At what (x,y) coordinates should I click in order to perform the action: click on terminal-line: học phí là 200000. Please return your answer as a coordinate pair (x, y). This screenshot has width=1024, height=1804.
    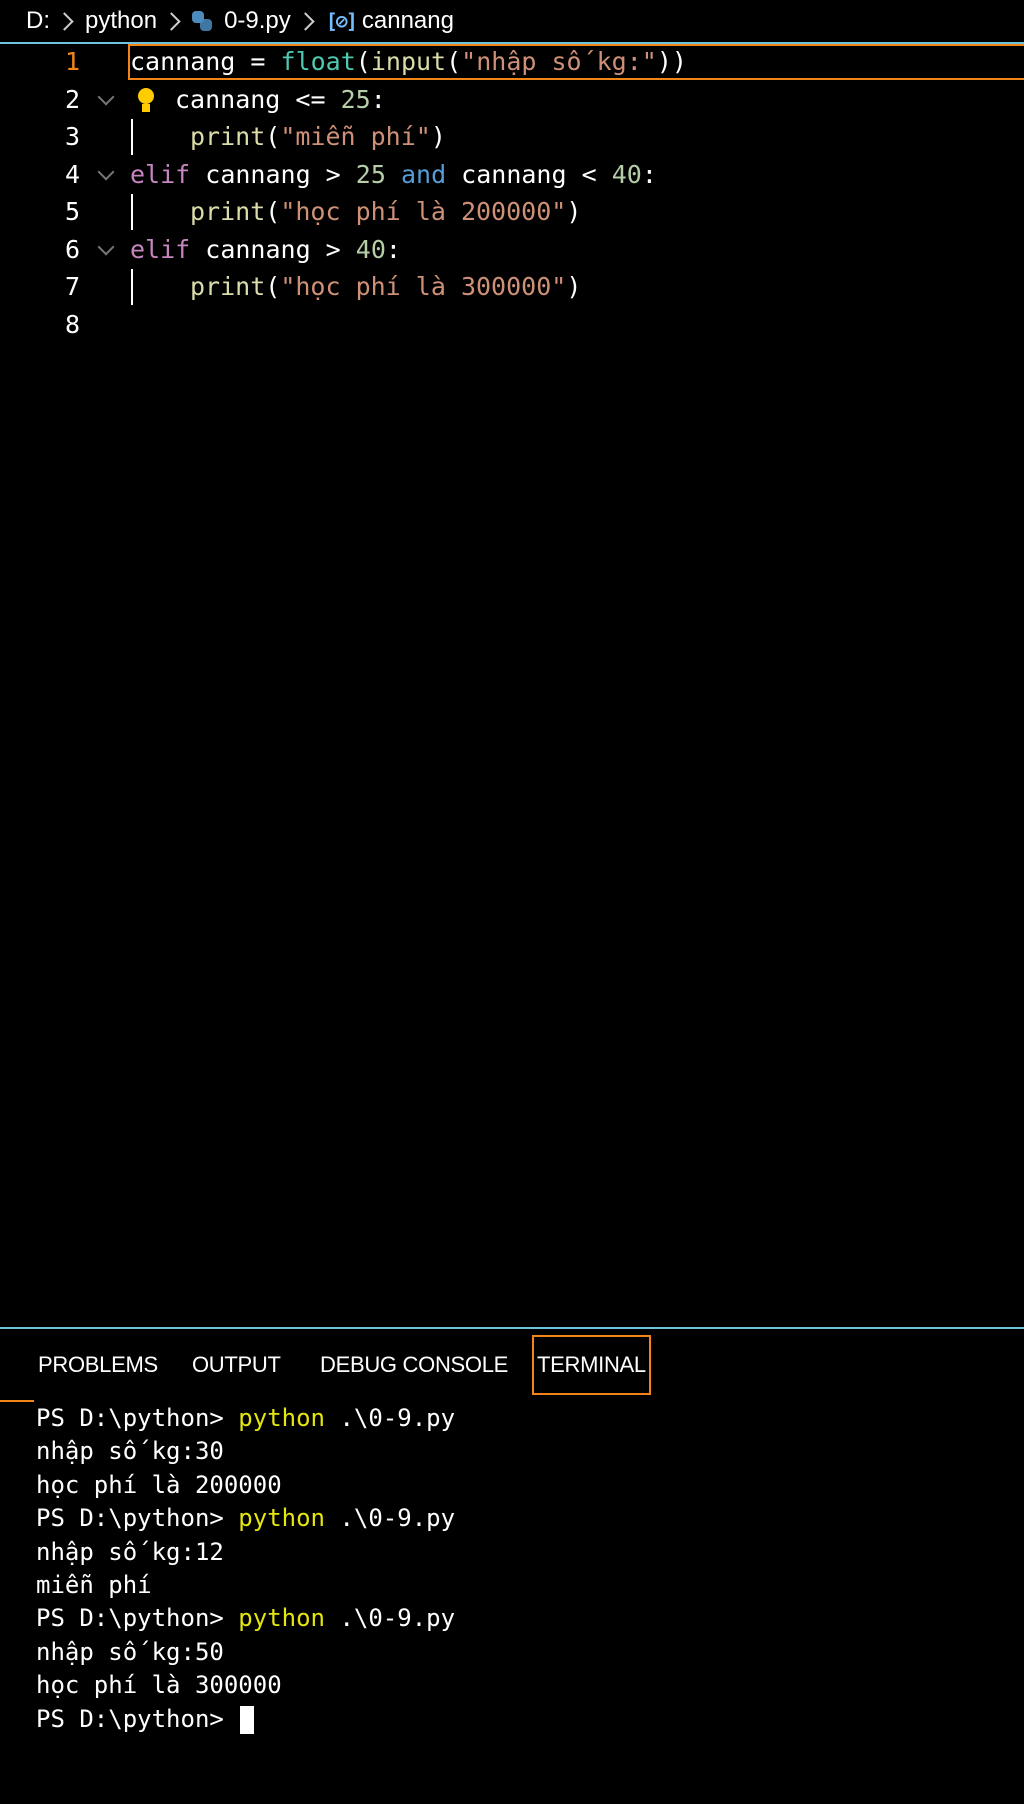
    Looking at the image, I should click on (159, 1484).